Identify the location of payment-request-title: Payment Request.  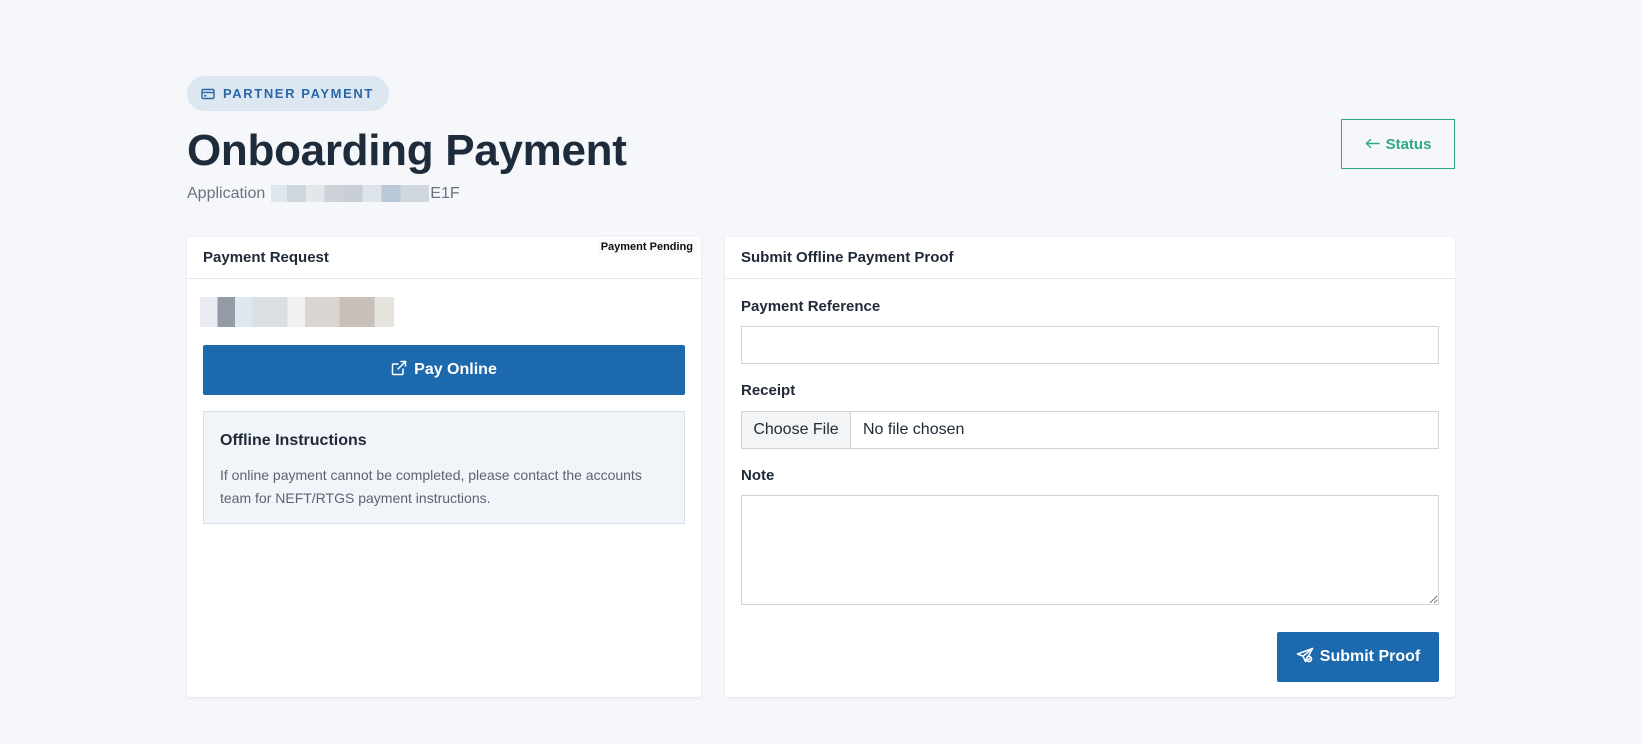
(266, 257).